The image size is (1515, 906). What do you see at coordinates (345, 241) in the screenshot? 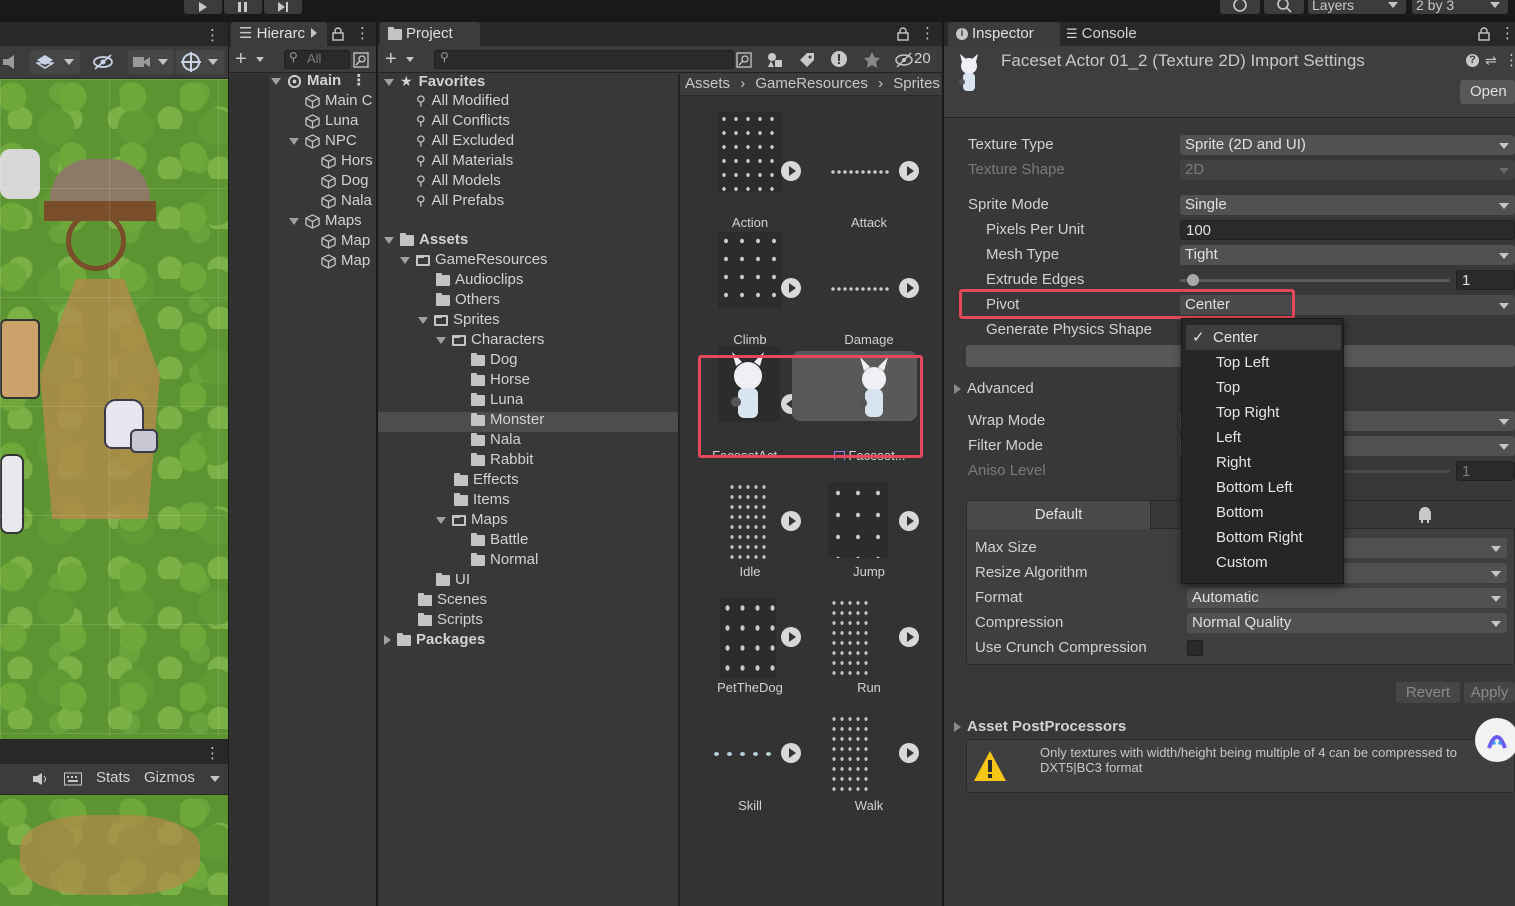
I see `hierarchy-item-map-1: Map` at bounding box center [345, 241].